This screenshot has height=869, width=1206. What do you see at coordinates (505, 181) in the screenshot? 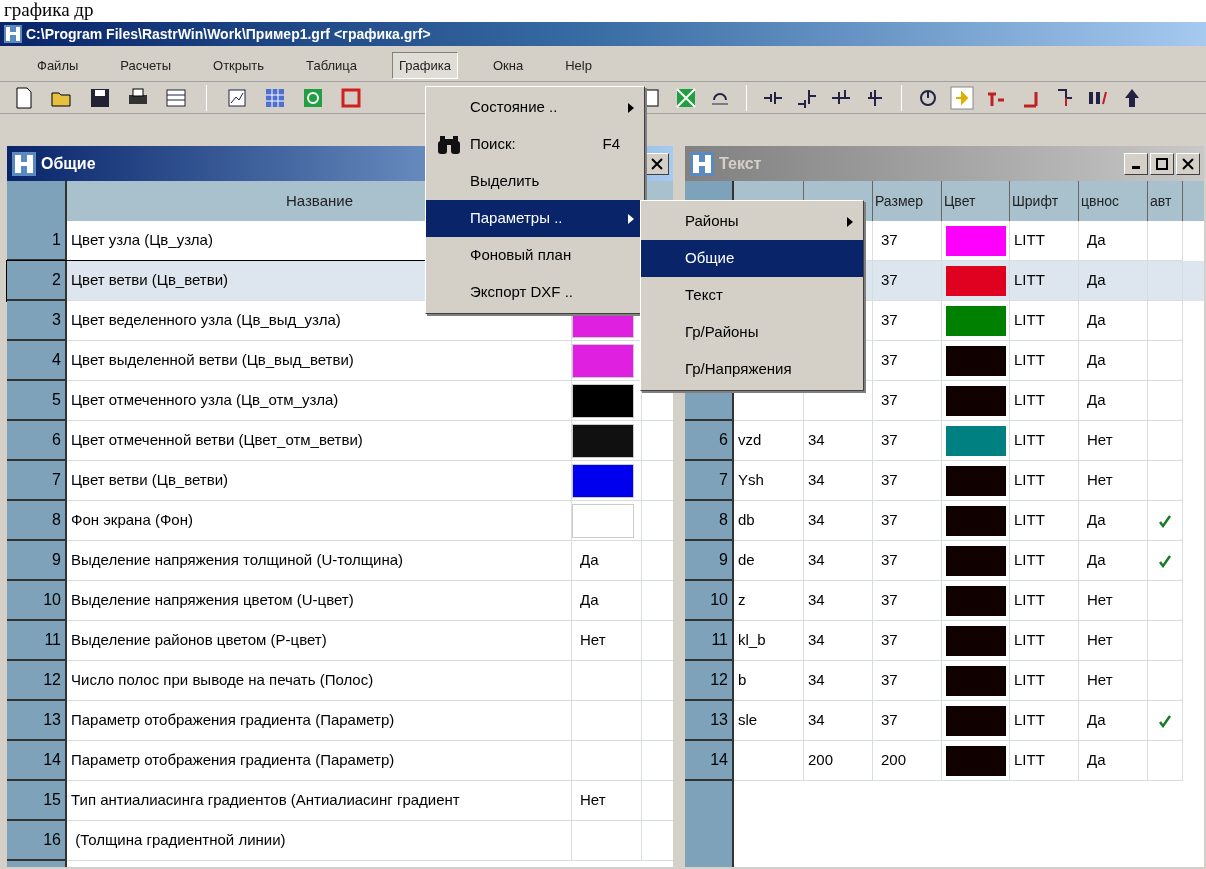
I see `menu-item-label: Выделить` at bounding box center [505, 181].